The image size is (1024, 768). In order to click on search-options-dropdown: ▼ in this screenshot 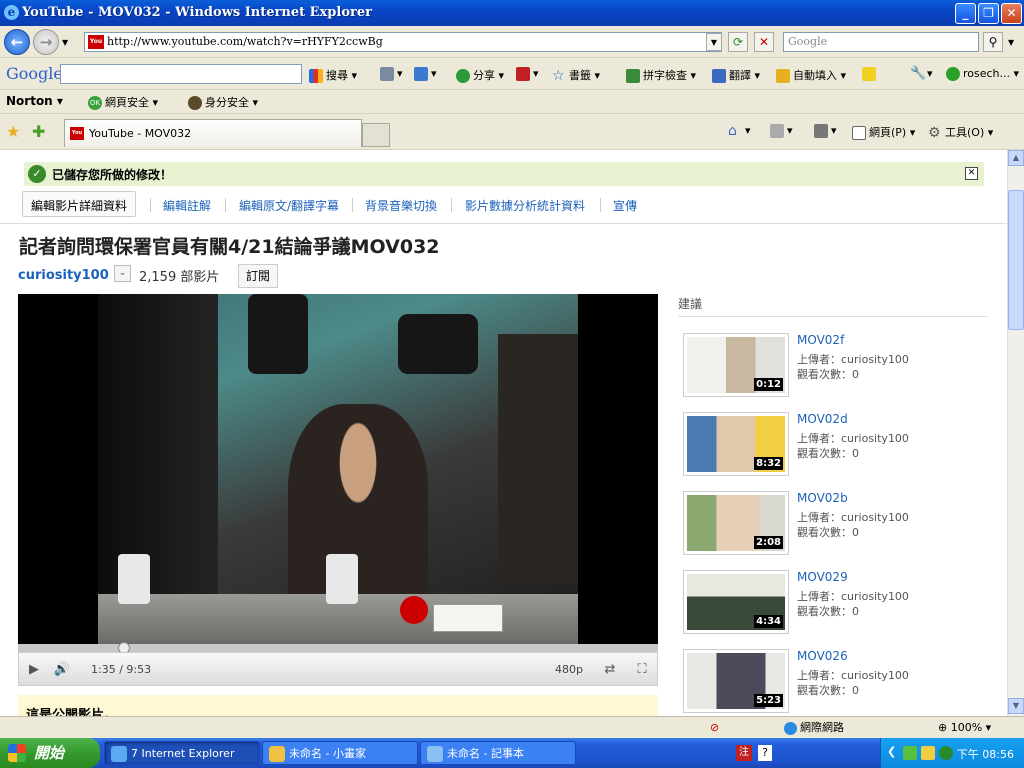, I will do `click(1011, 42)`.